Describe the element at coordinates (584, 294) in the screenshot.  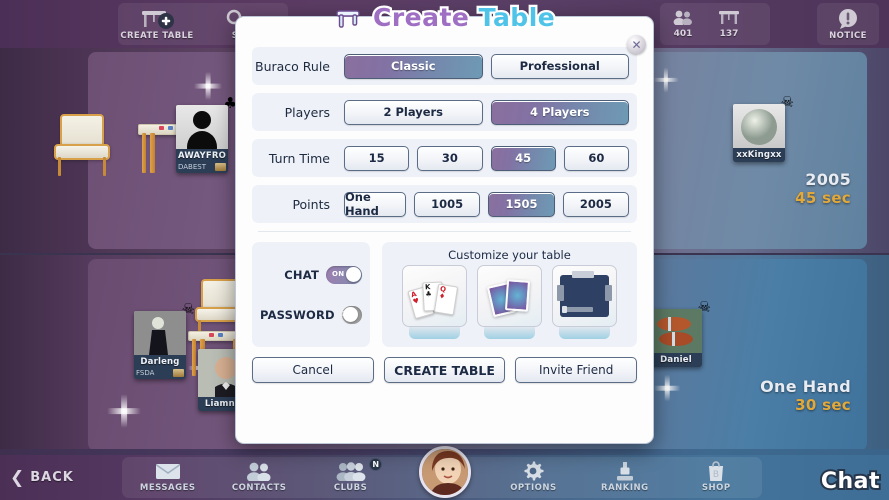
I see `board-art` at that location.